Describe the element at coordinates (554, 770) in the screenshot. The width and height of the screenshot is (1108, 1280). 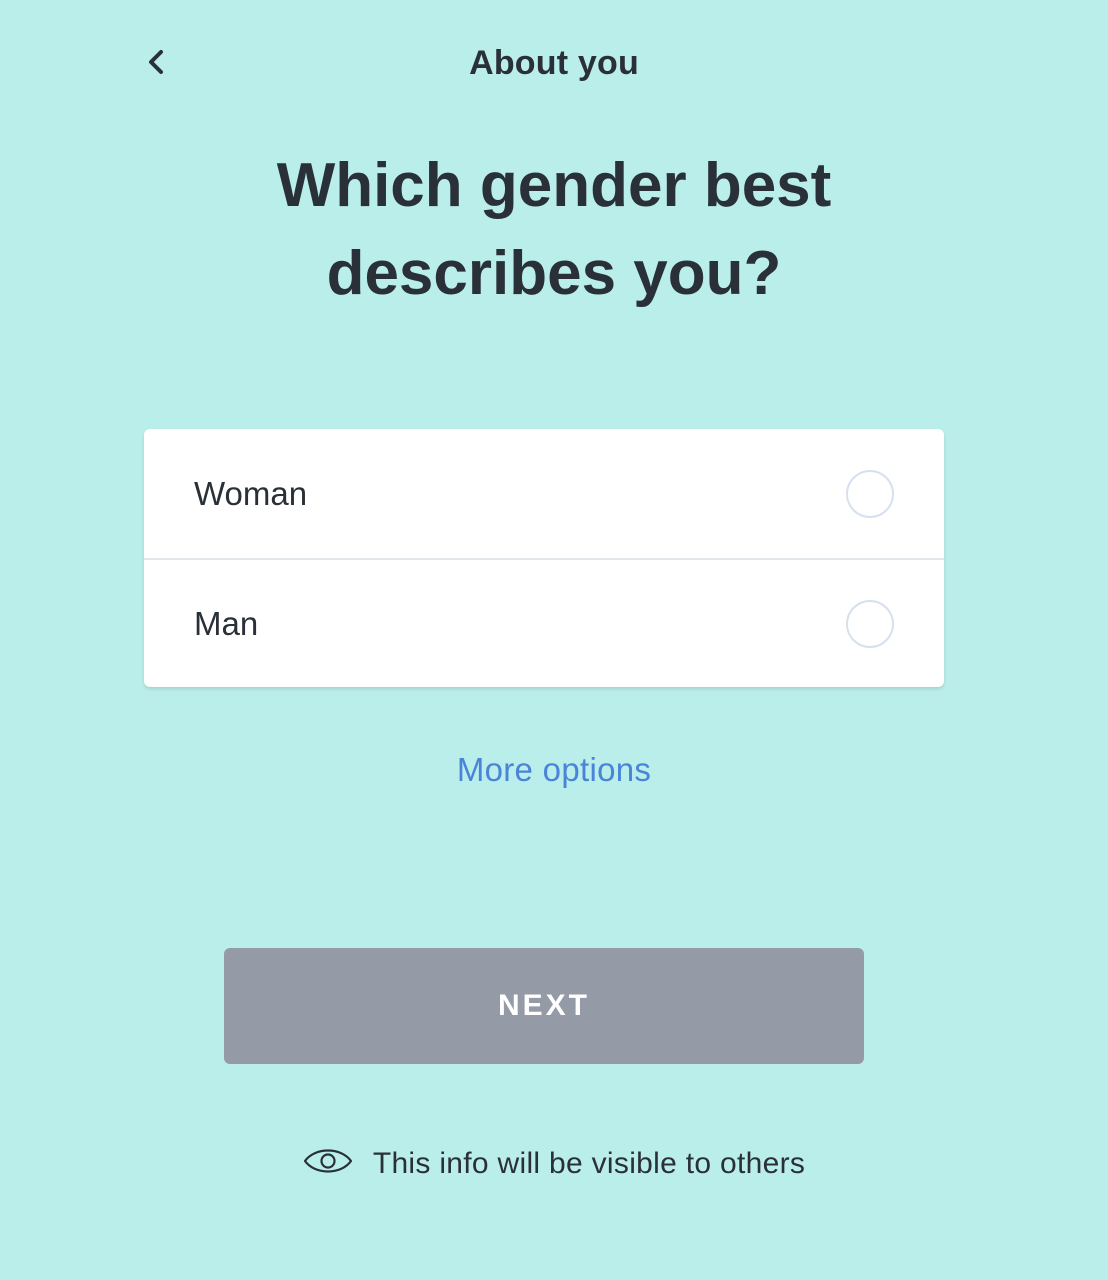
I see `more-options-link: More options` at that location.